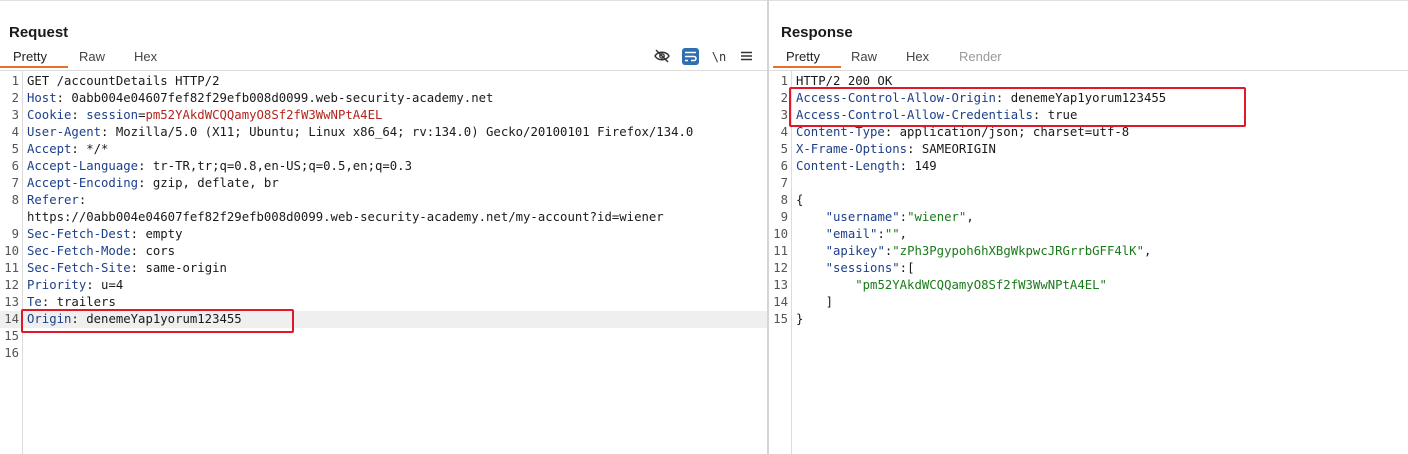 This screenshot has height=454, width=1408. I want to click on code-line: 5 X-Frame-Options: SAMEORIGIN, so click(1088, 149).